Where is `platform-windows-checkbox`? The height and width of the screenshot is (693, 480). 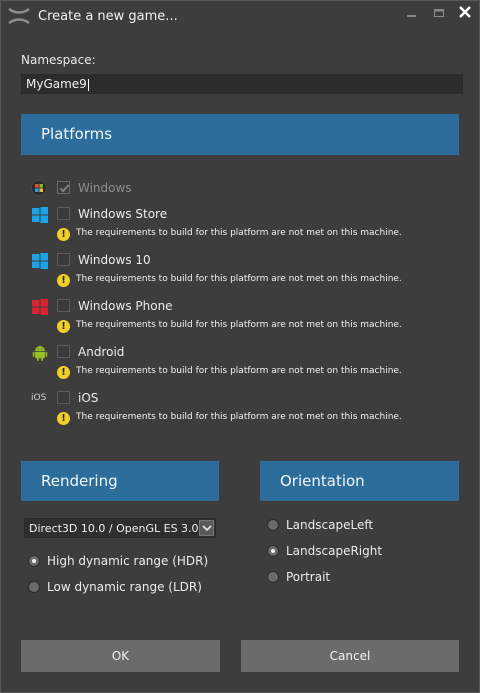
platform-windows-checkbox is located at coordinates (63, 187).